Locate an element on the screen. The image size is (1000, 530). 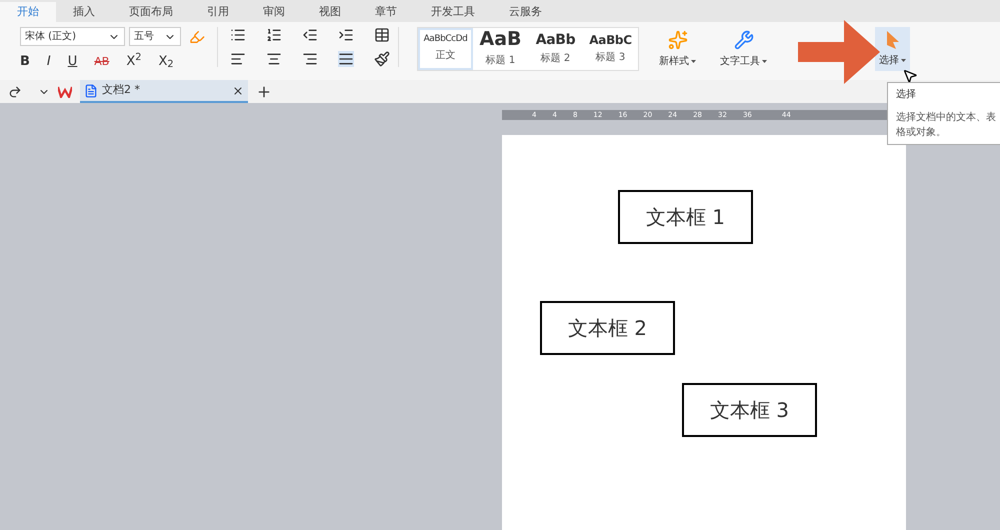
document-icon is located at coordinates (91, 91).